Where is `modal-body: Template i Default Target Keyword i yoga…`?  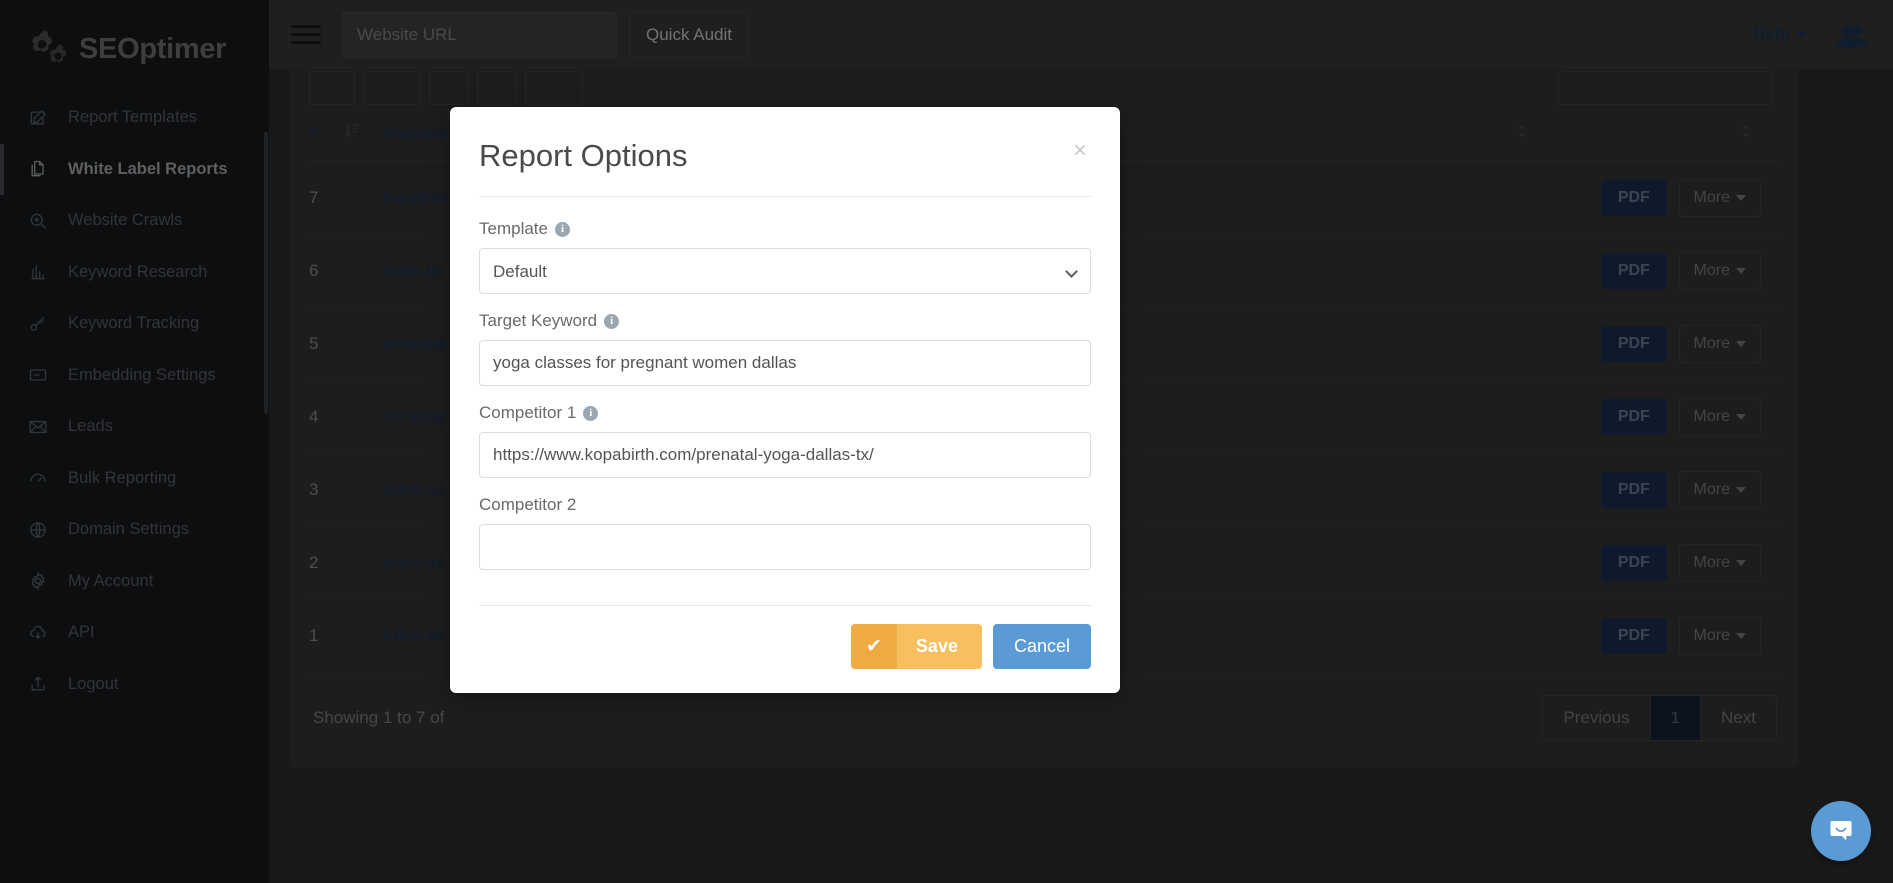
modal-body: Template i Default Target Keyword i yoga… is located at coordinates (785, 401).